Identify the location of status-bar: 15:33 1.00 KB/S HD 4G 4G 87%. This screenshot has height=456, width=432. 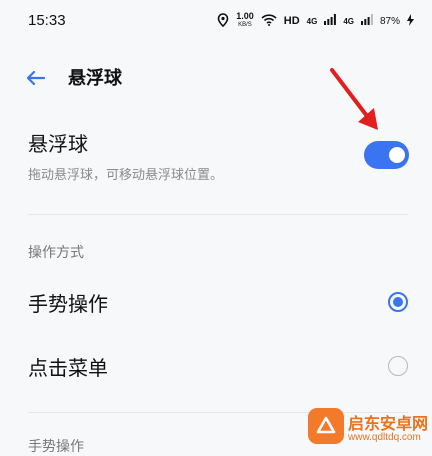
(216, 22).